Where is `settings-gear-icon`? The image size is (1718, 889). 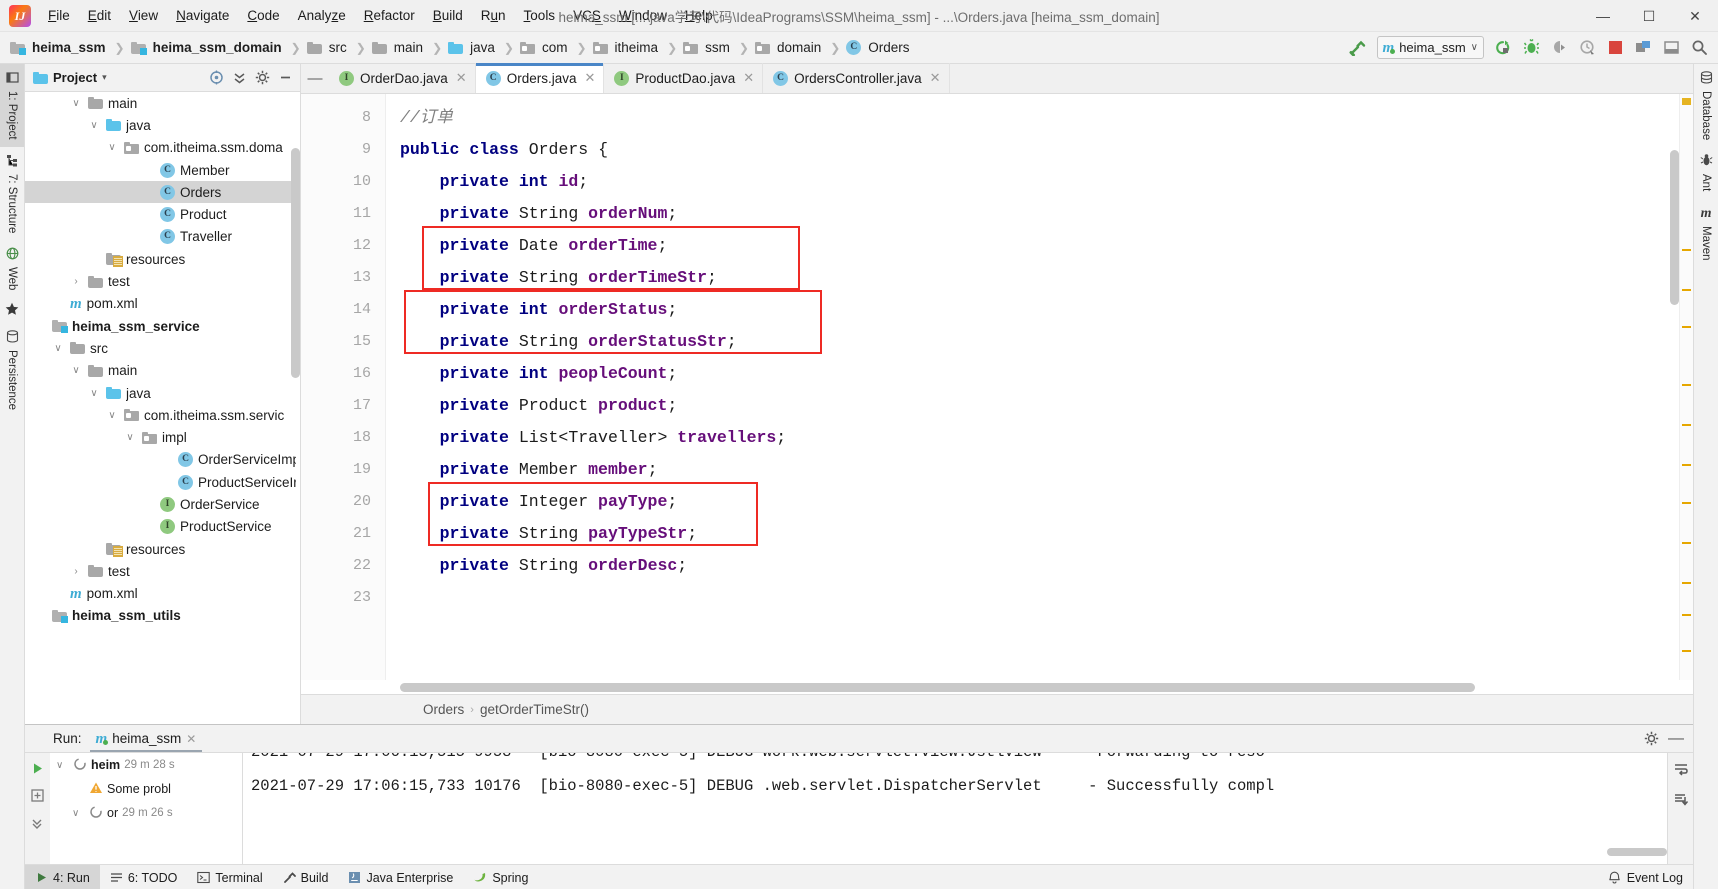 settings-gear-icon is located at coordinates (262, 78).